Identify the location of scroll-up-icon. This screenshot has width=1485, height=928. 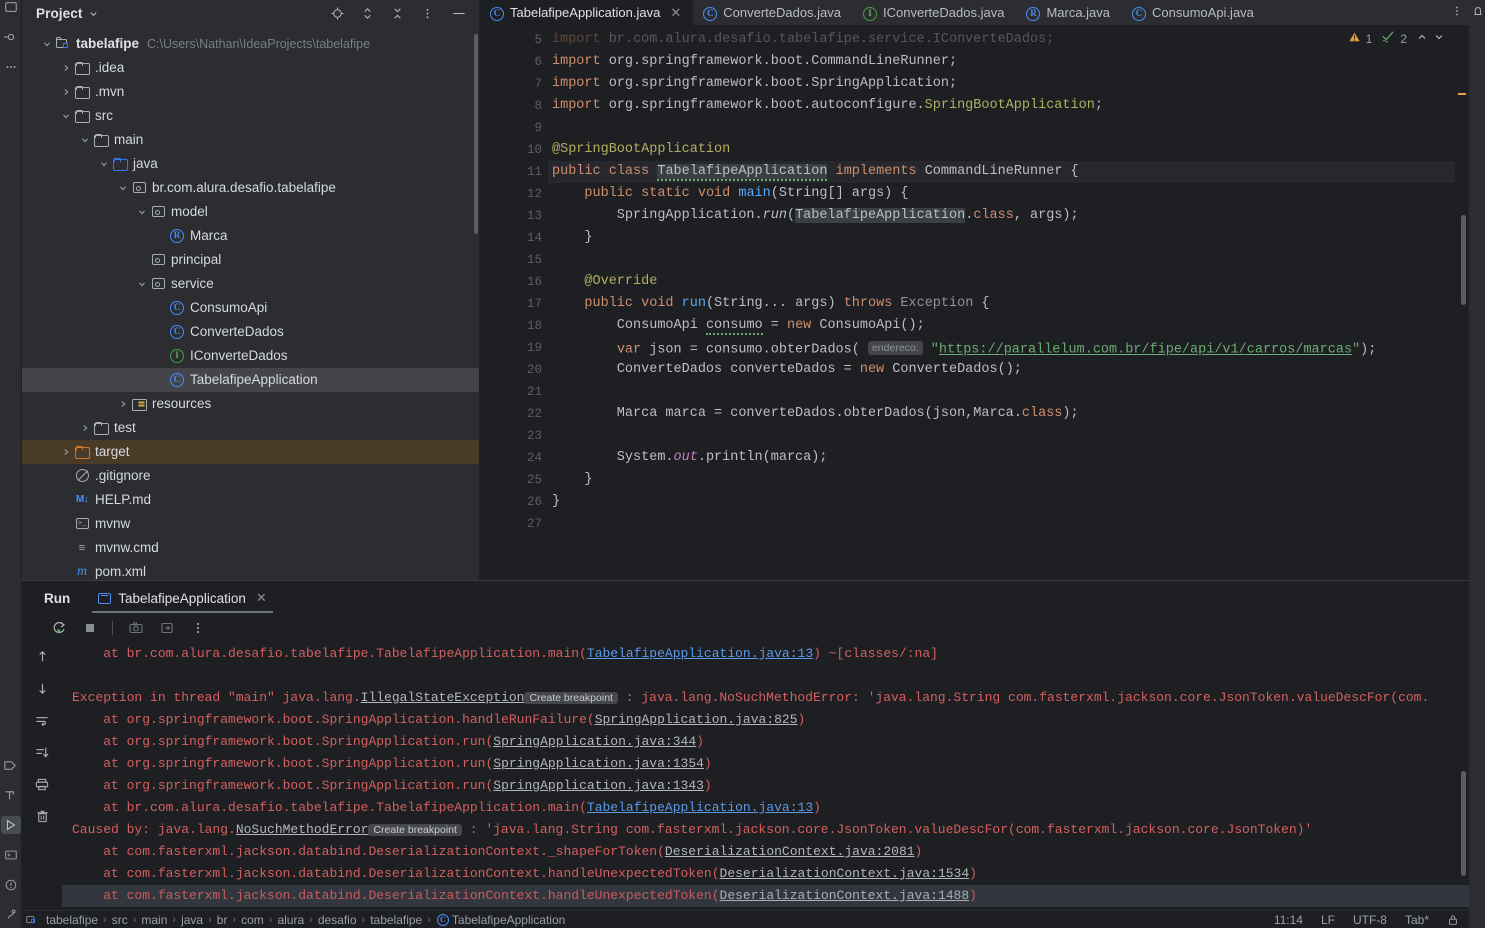
(42, 656).